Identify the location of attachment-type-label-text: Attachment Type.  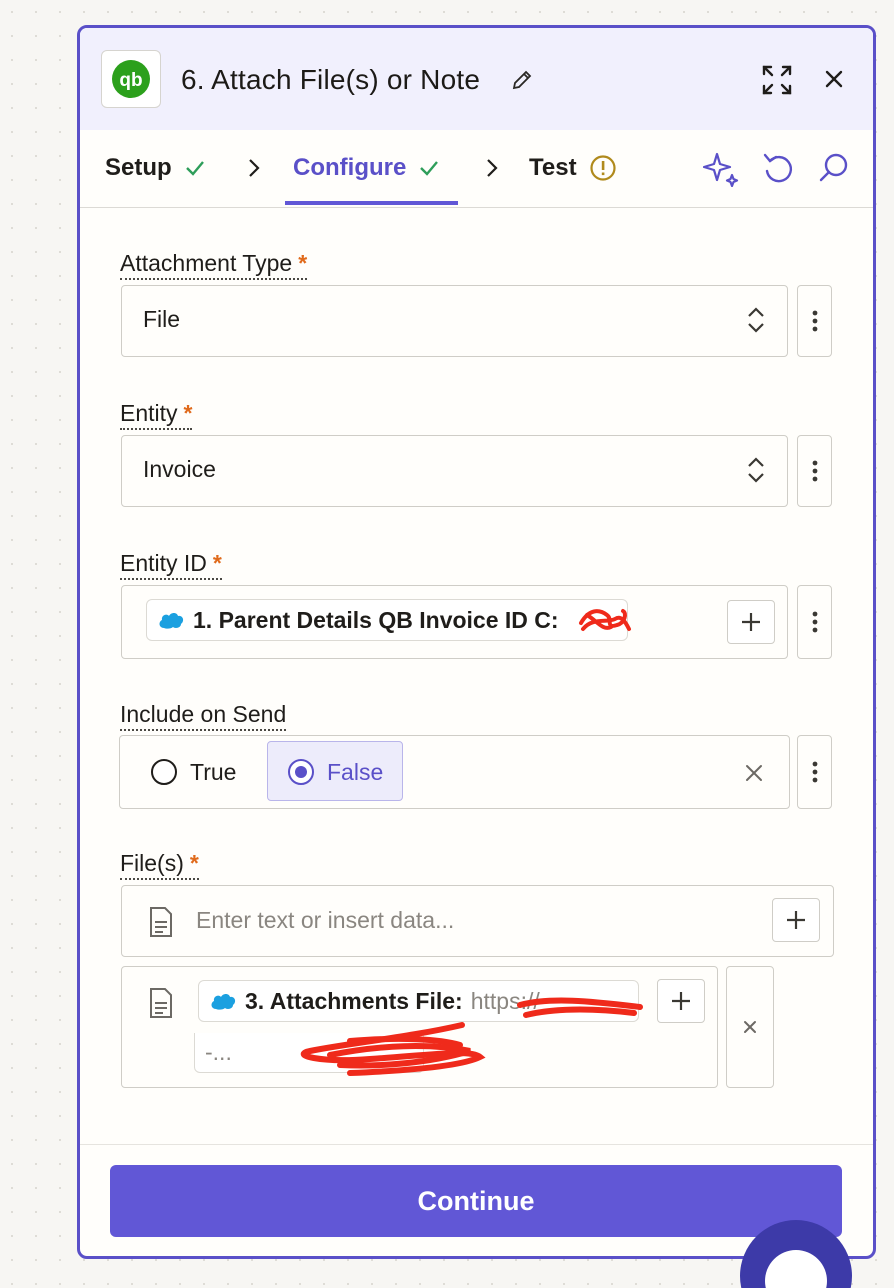
(206, 263).